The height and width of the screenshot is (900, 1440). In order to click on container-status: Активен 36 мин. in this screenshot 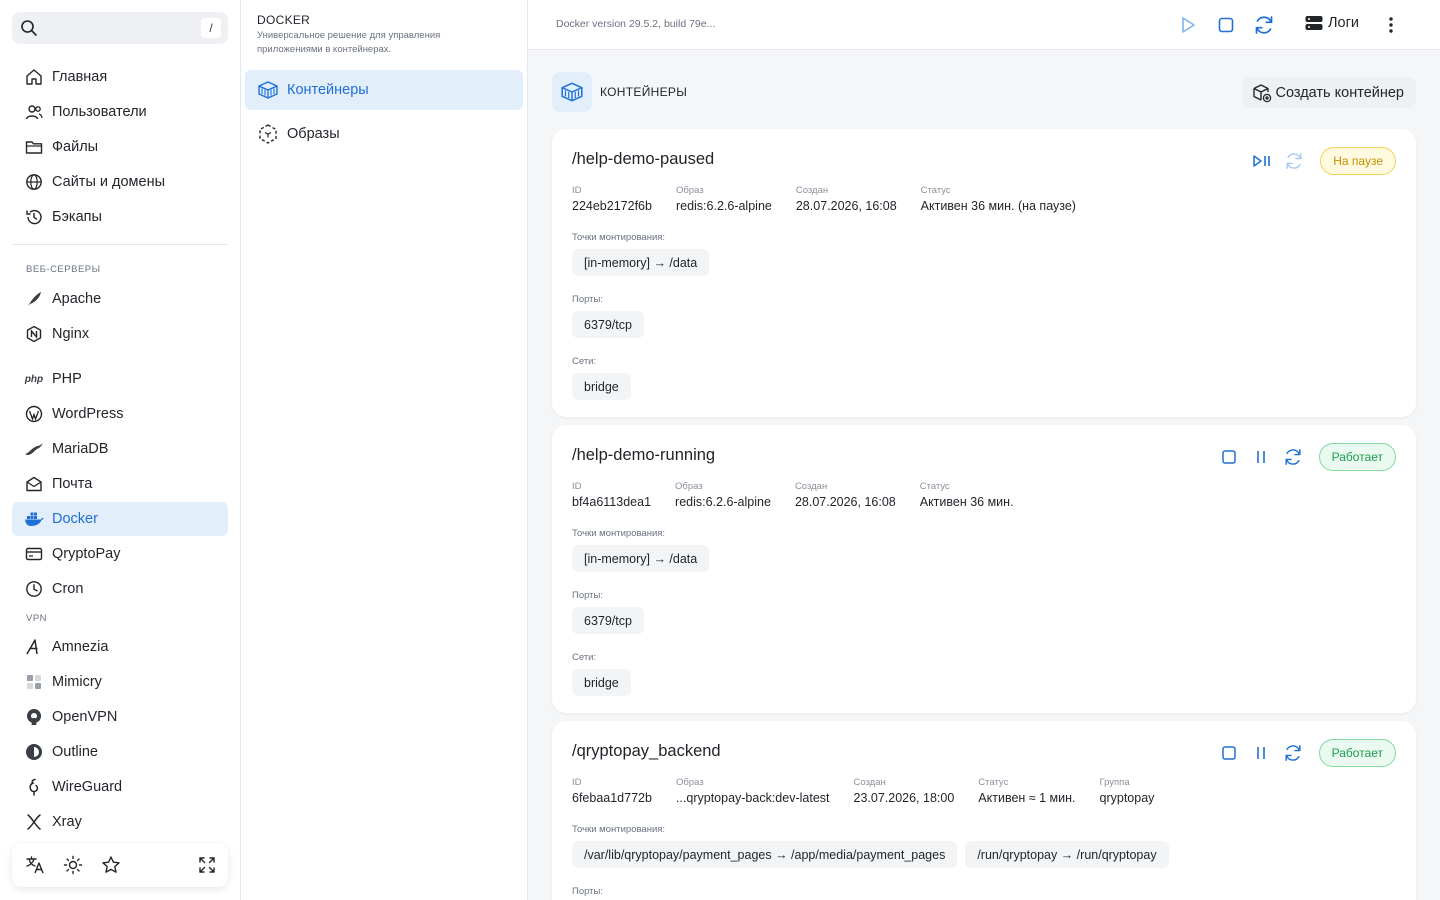, I will do `click(966, 502)`.